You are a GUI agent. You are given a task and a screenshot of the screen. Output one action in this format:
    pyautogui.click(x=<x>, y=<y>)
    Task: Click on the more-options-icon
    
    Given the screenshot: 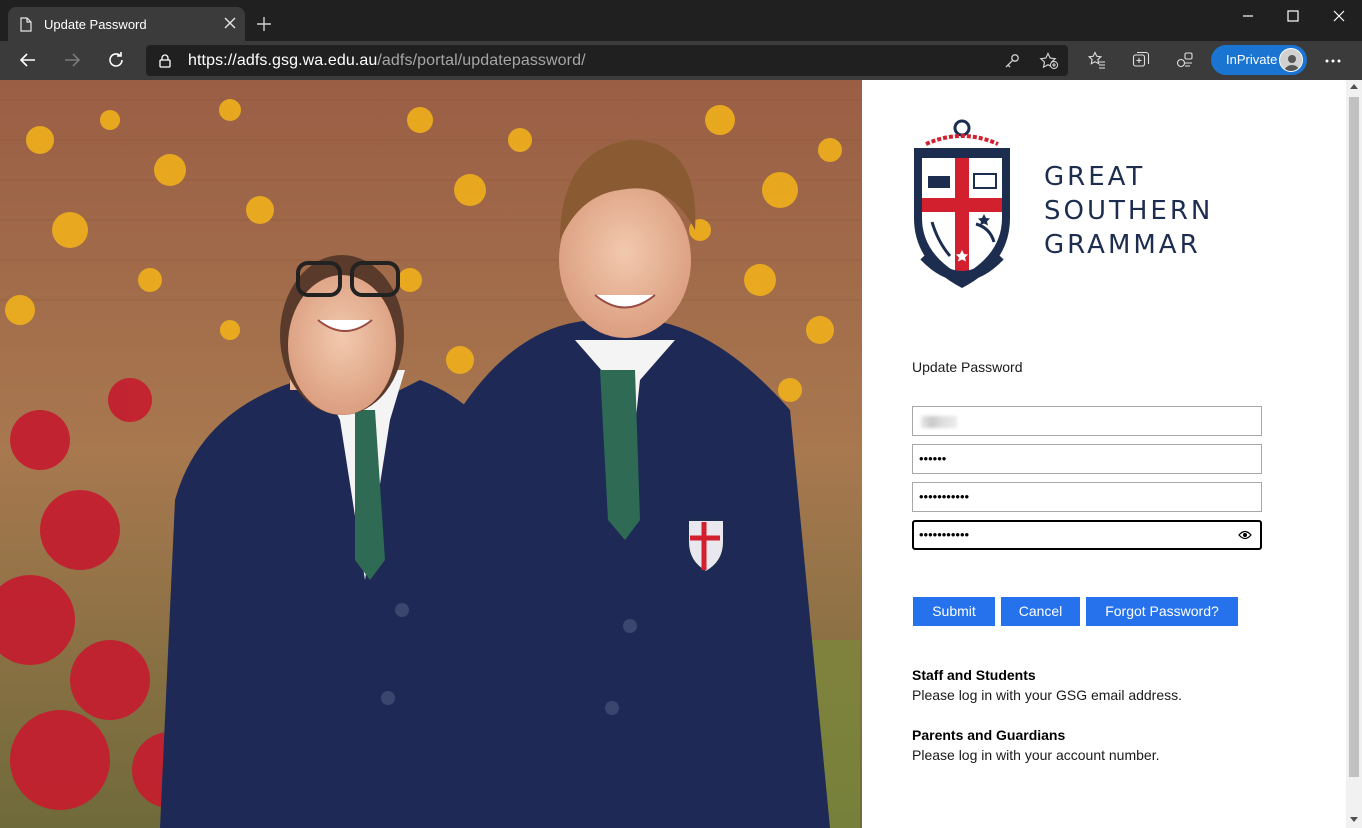 What is the action you would take?
    pyautogui.click(x=1333, y=61)
    